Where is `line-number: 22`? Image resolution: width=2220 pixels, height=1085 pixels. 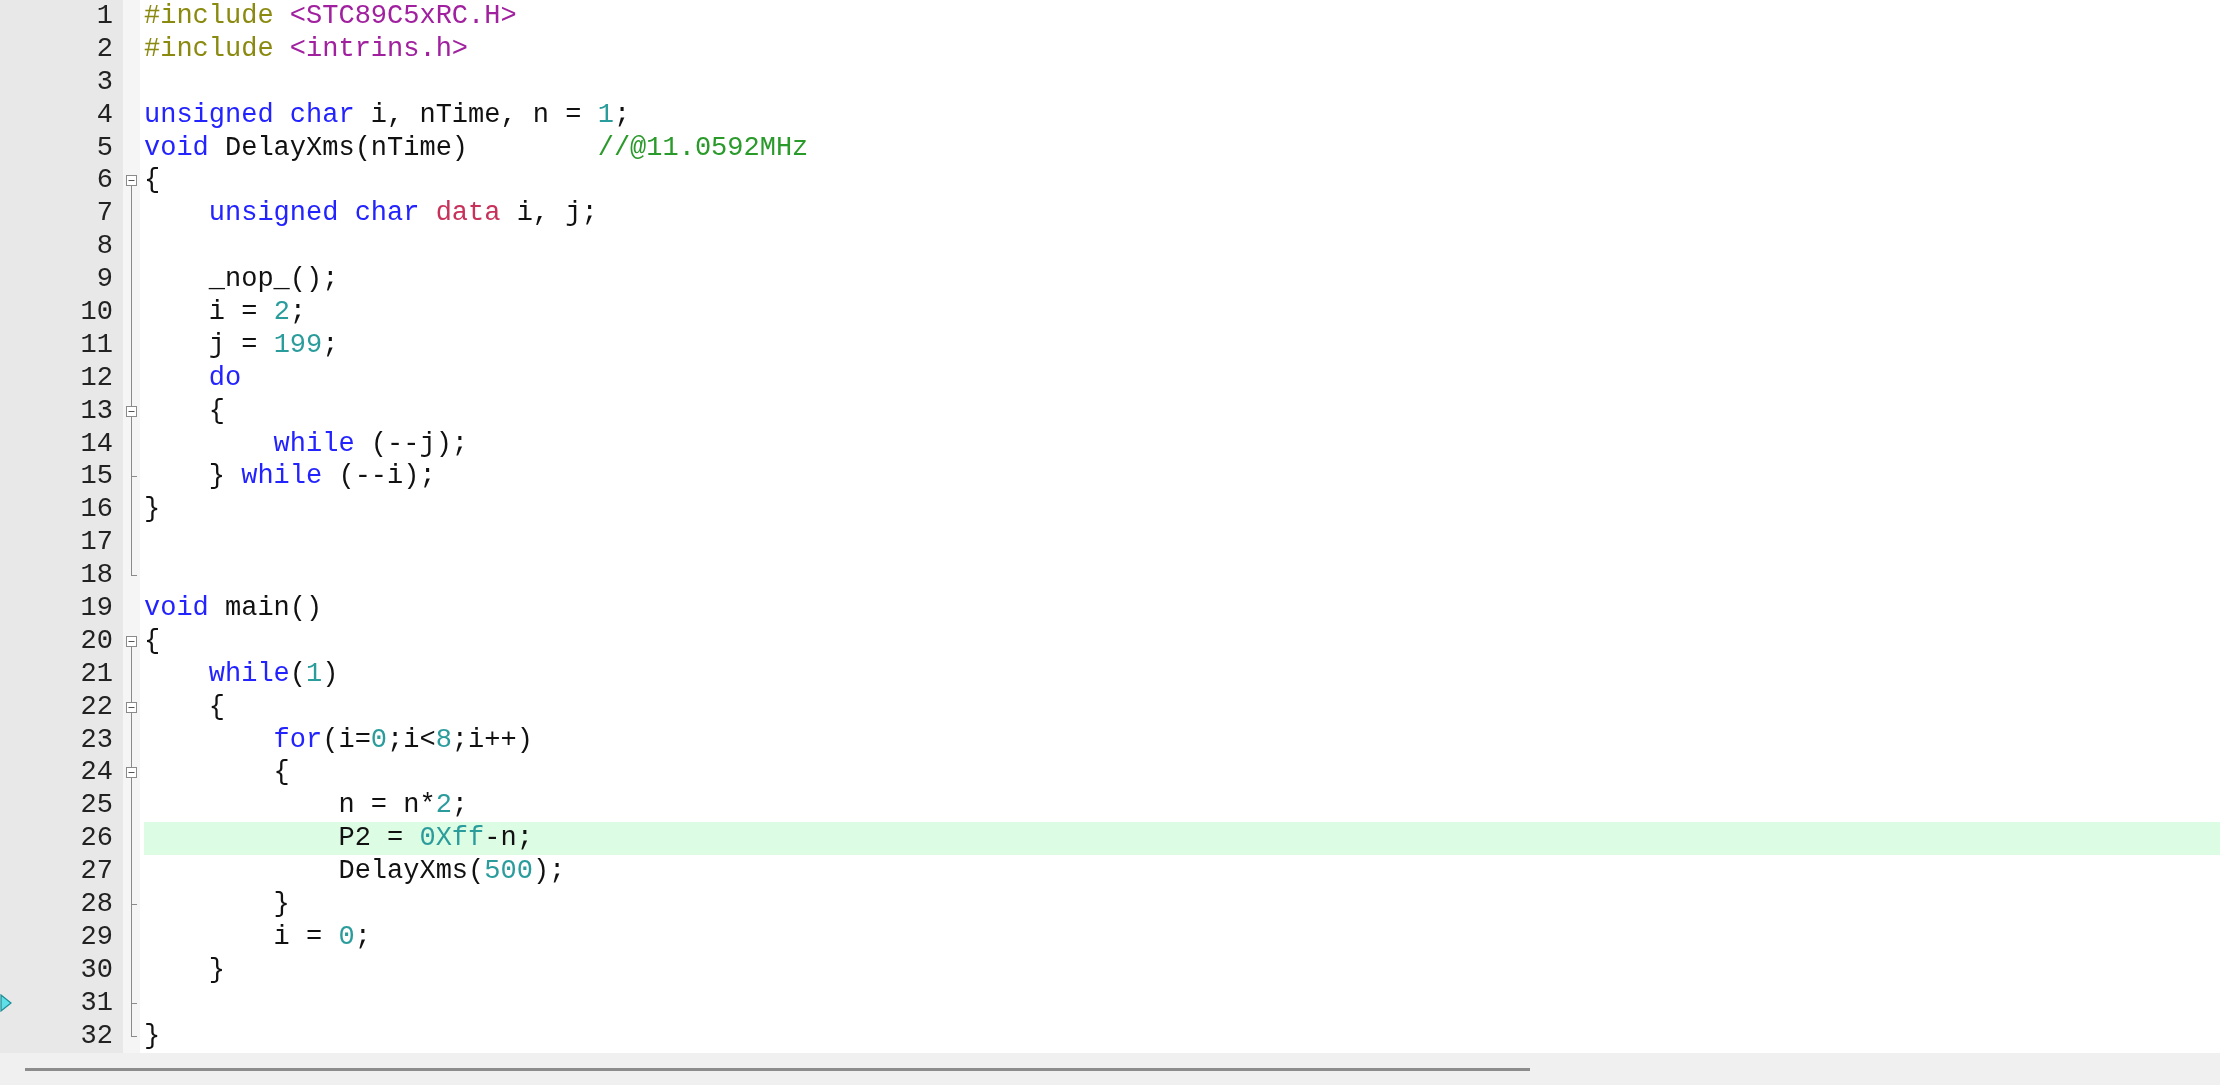 line-number: 22 is located at coordinates (97, 707).